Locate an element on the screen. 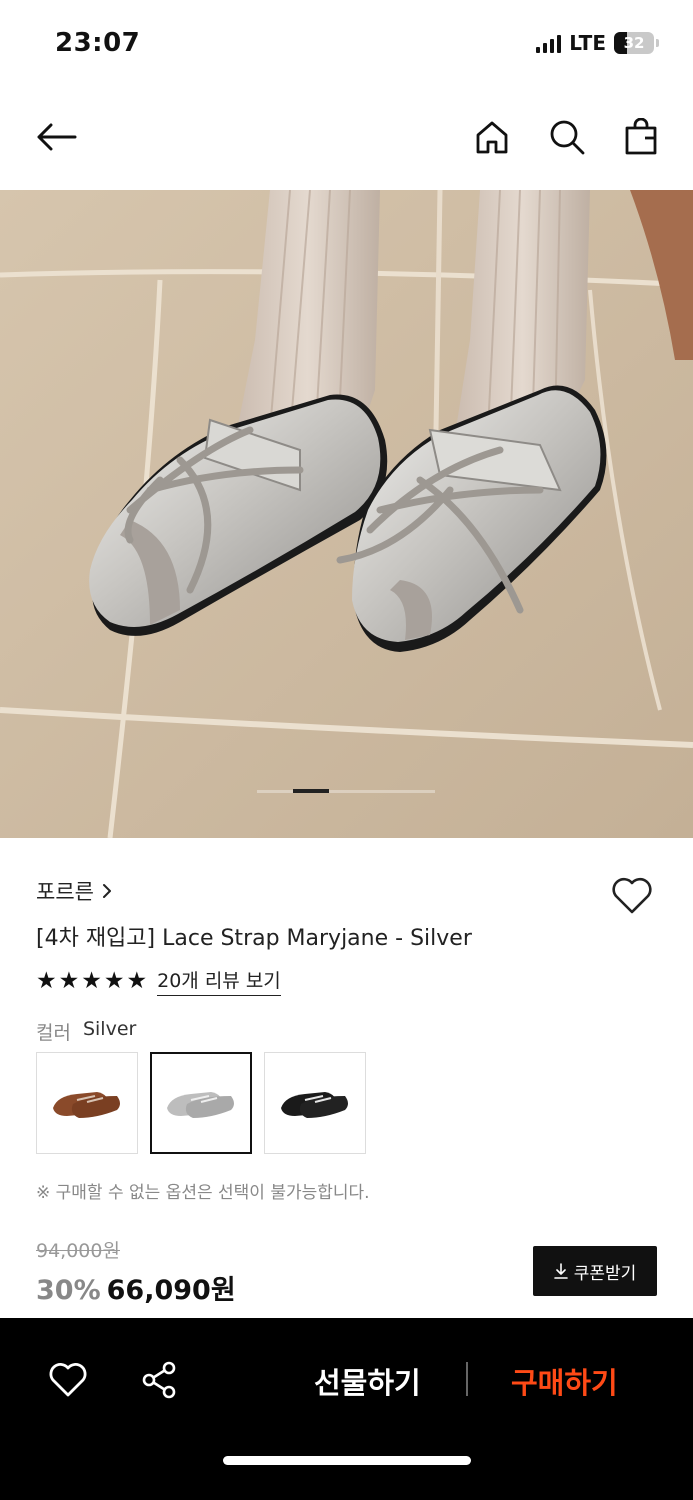  swatch-black is located at coordinates (315, 1103).